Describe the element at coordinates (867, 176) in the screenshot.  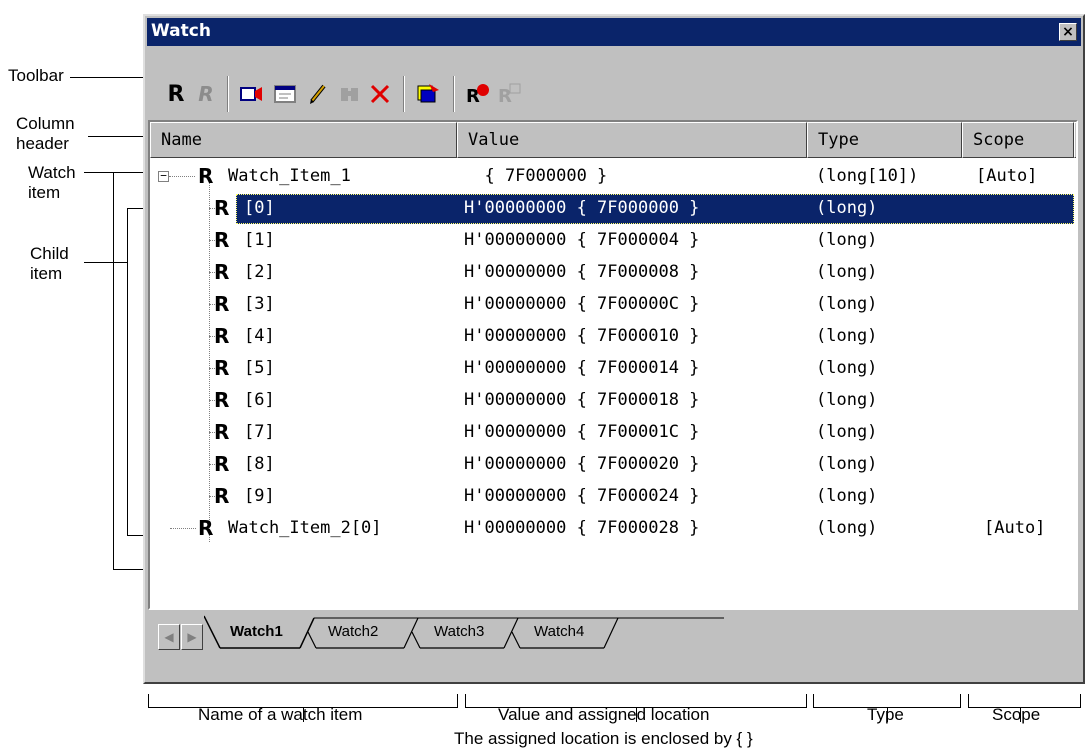
I see `watch-type-cell: (long[10])` at that location.